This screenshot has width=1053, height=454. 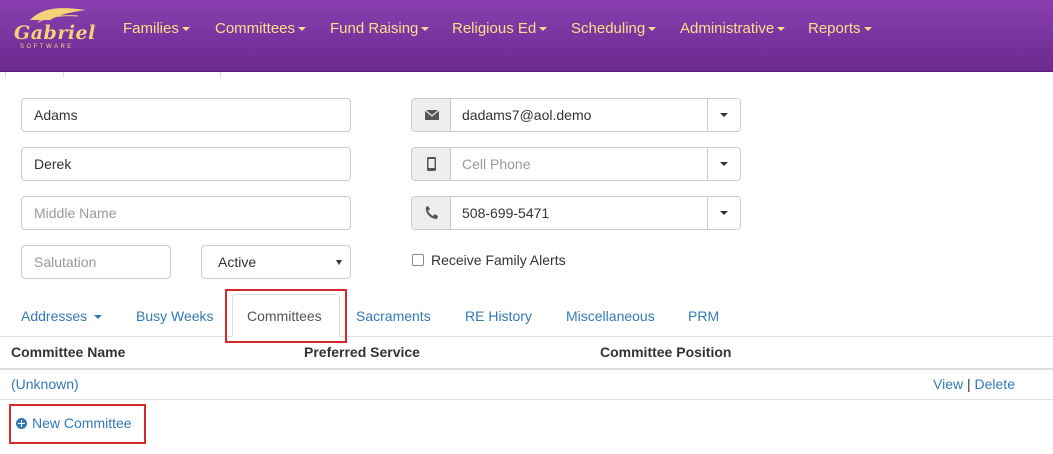 I want to click on header-divider, so click(x=526, y=369).